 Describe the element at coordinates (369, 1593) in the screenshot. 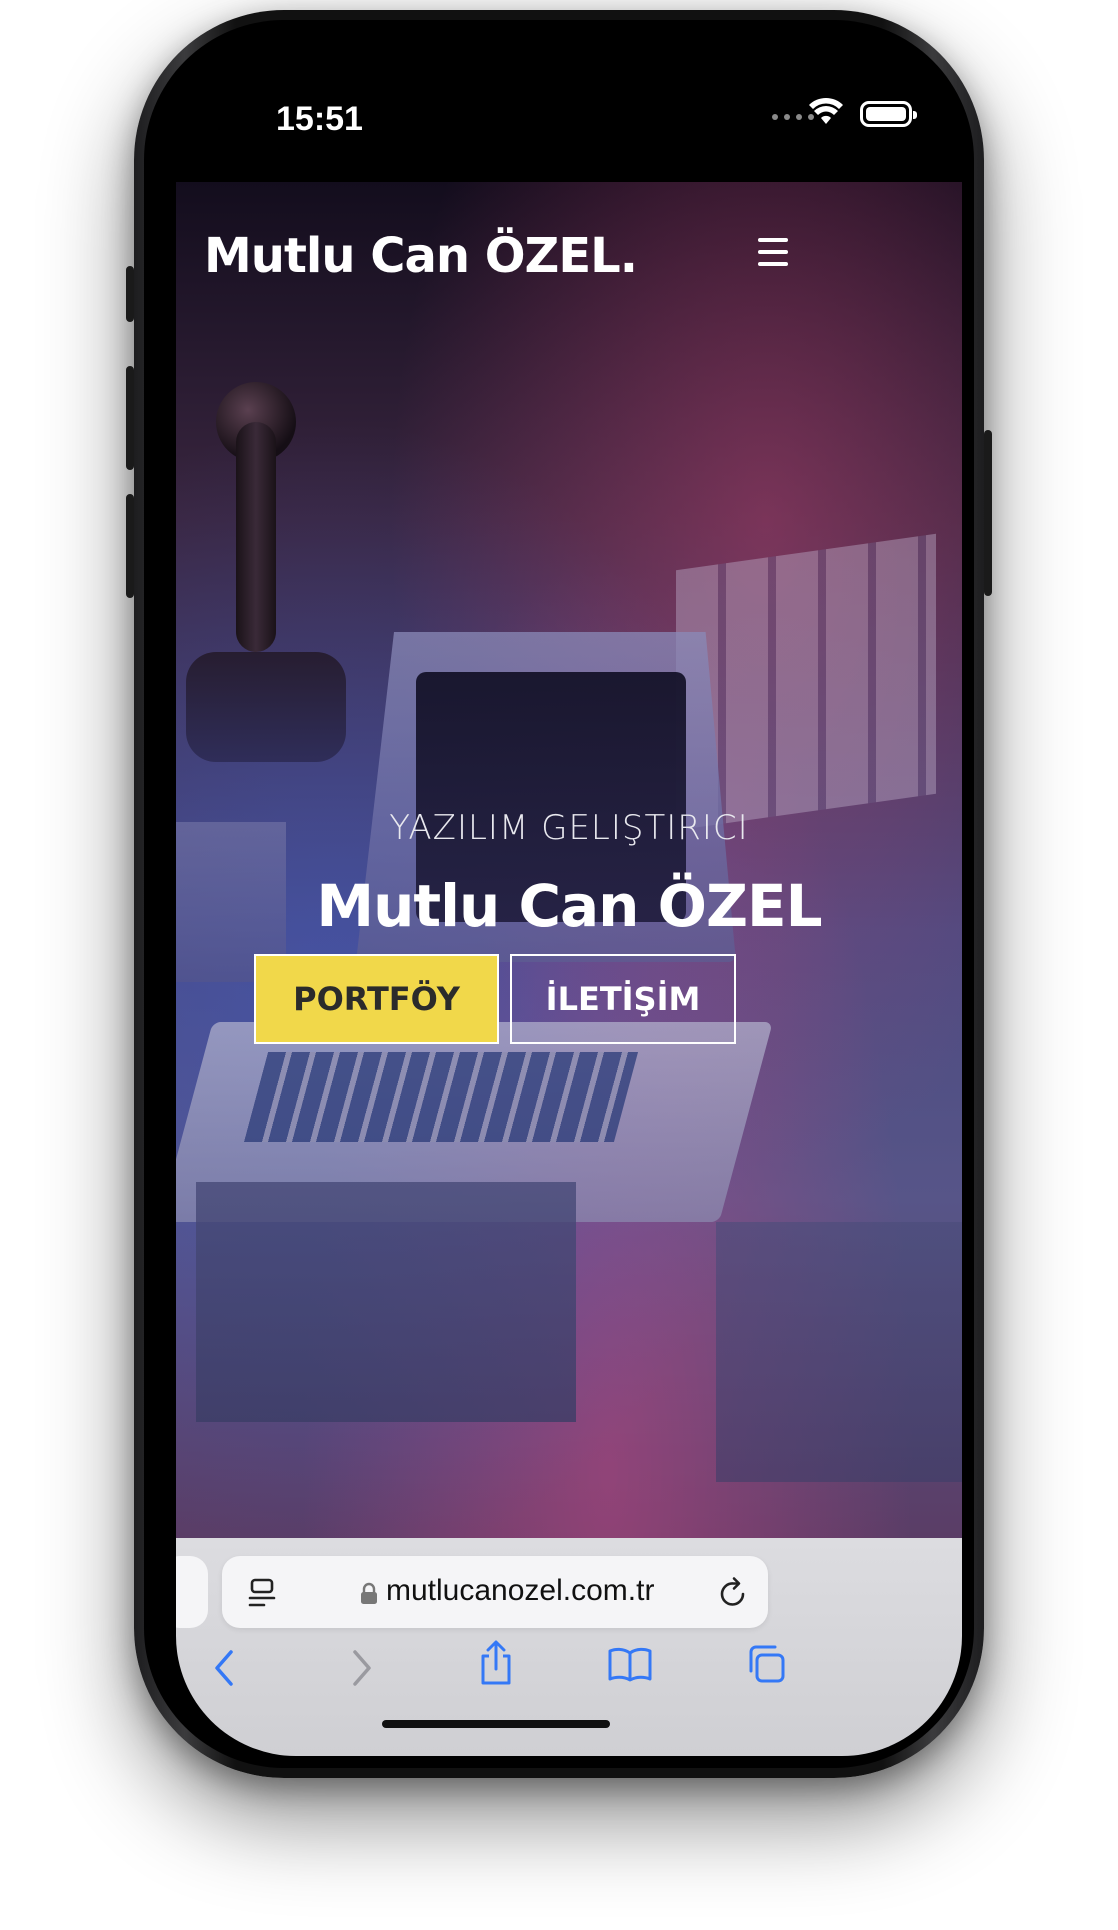

I see `lock-icon` at that location.